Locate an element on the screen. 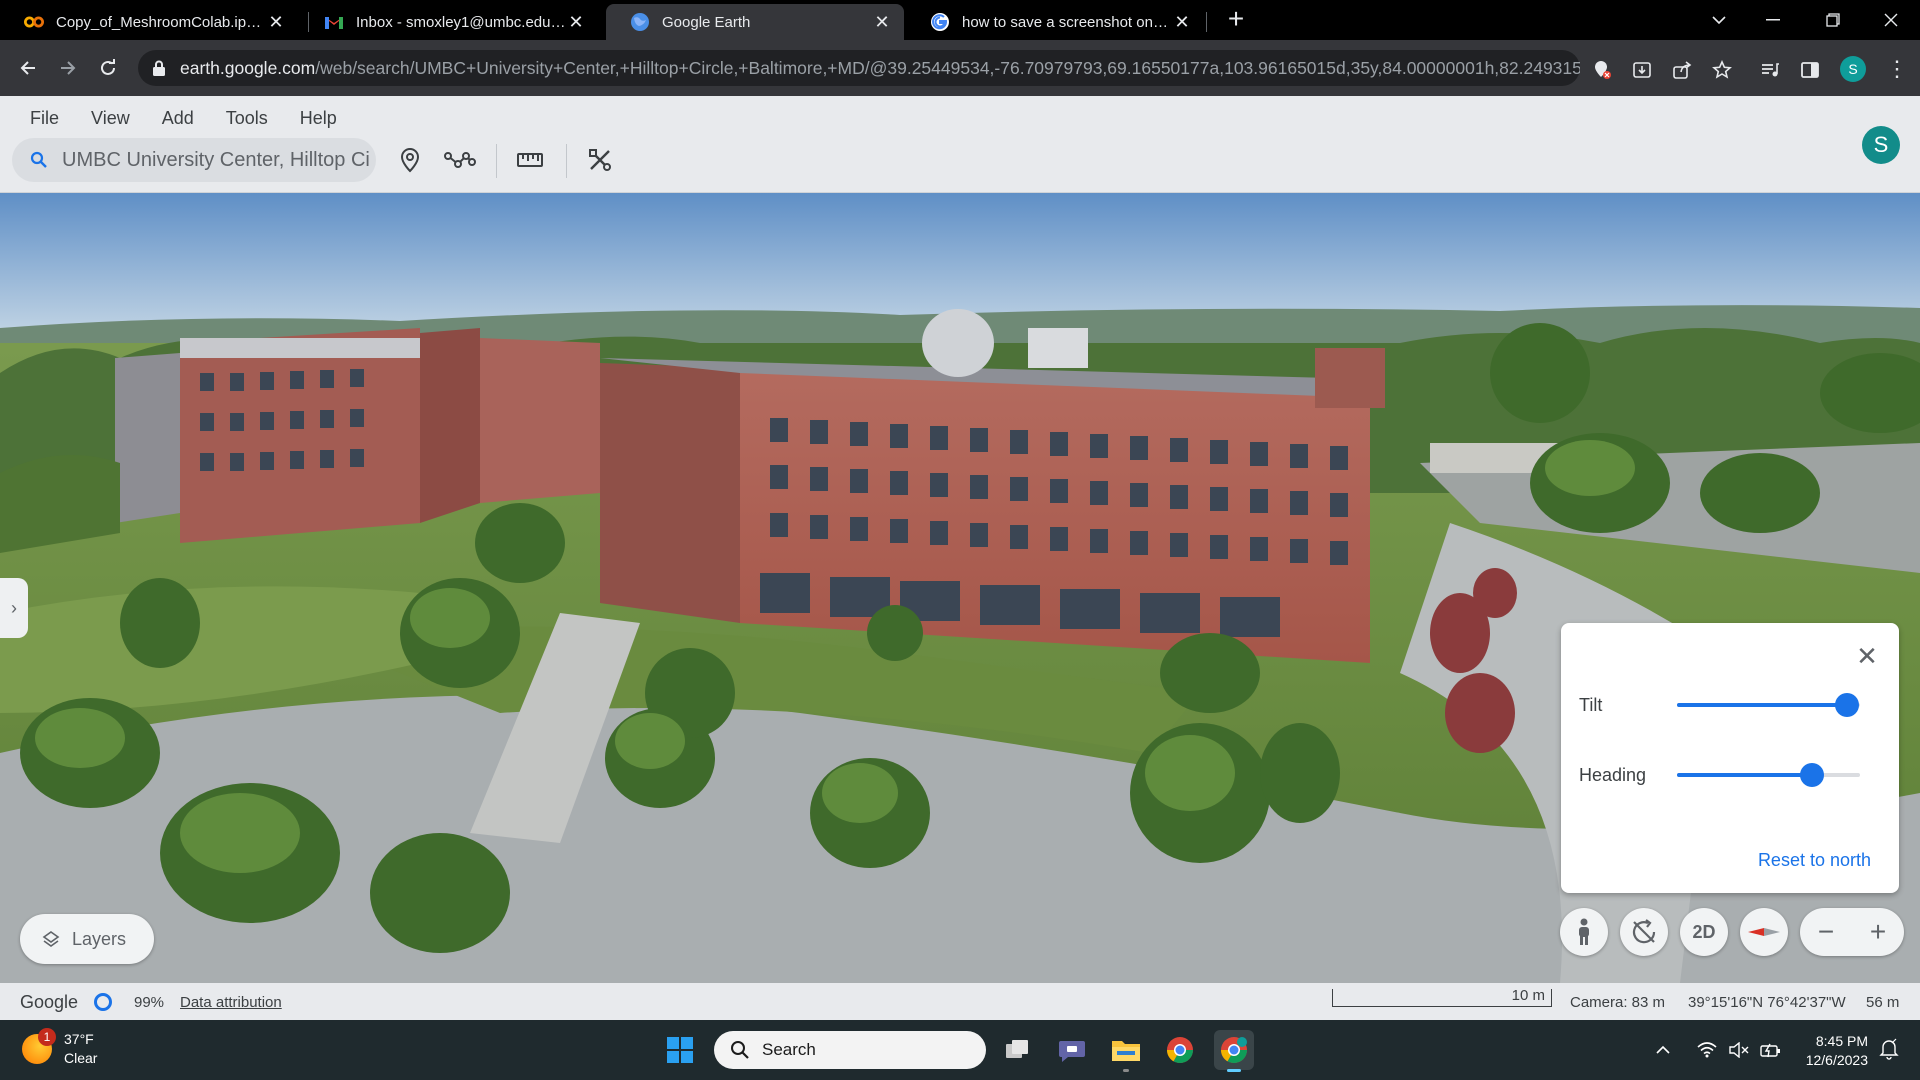  zoom-controls: − + is located at coordinates (1852, 932).